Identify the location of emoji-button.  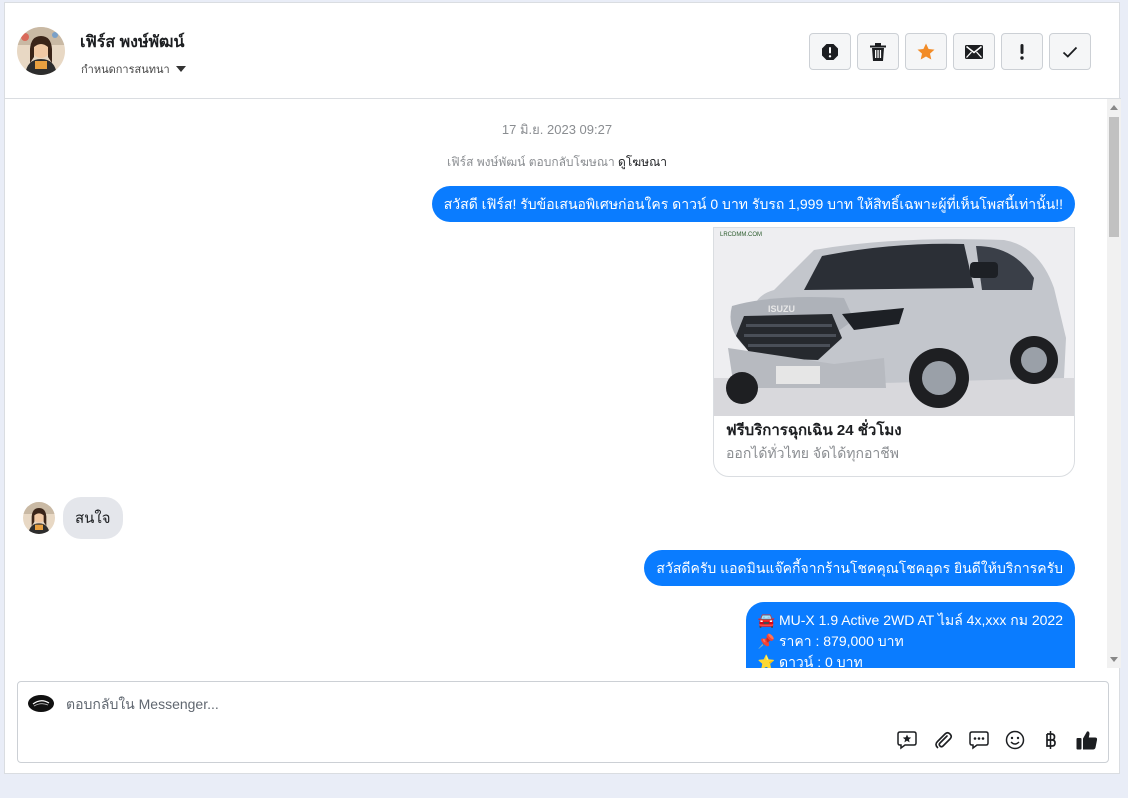
(1015, 740).